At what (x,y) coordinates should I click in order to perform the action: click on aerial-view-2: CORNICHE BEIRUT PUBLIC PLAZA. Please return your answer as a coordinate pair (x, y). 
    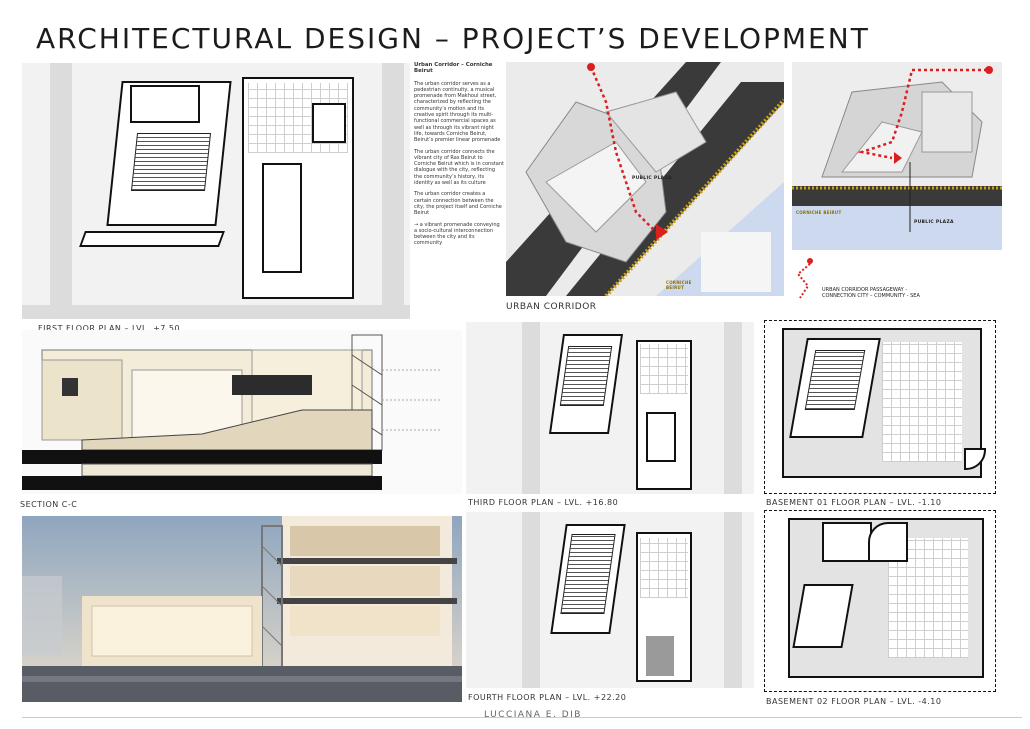
    Looking at the image, I should click on (897, 156).